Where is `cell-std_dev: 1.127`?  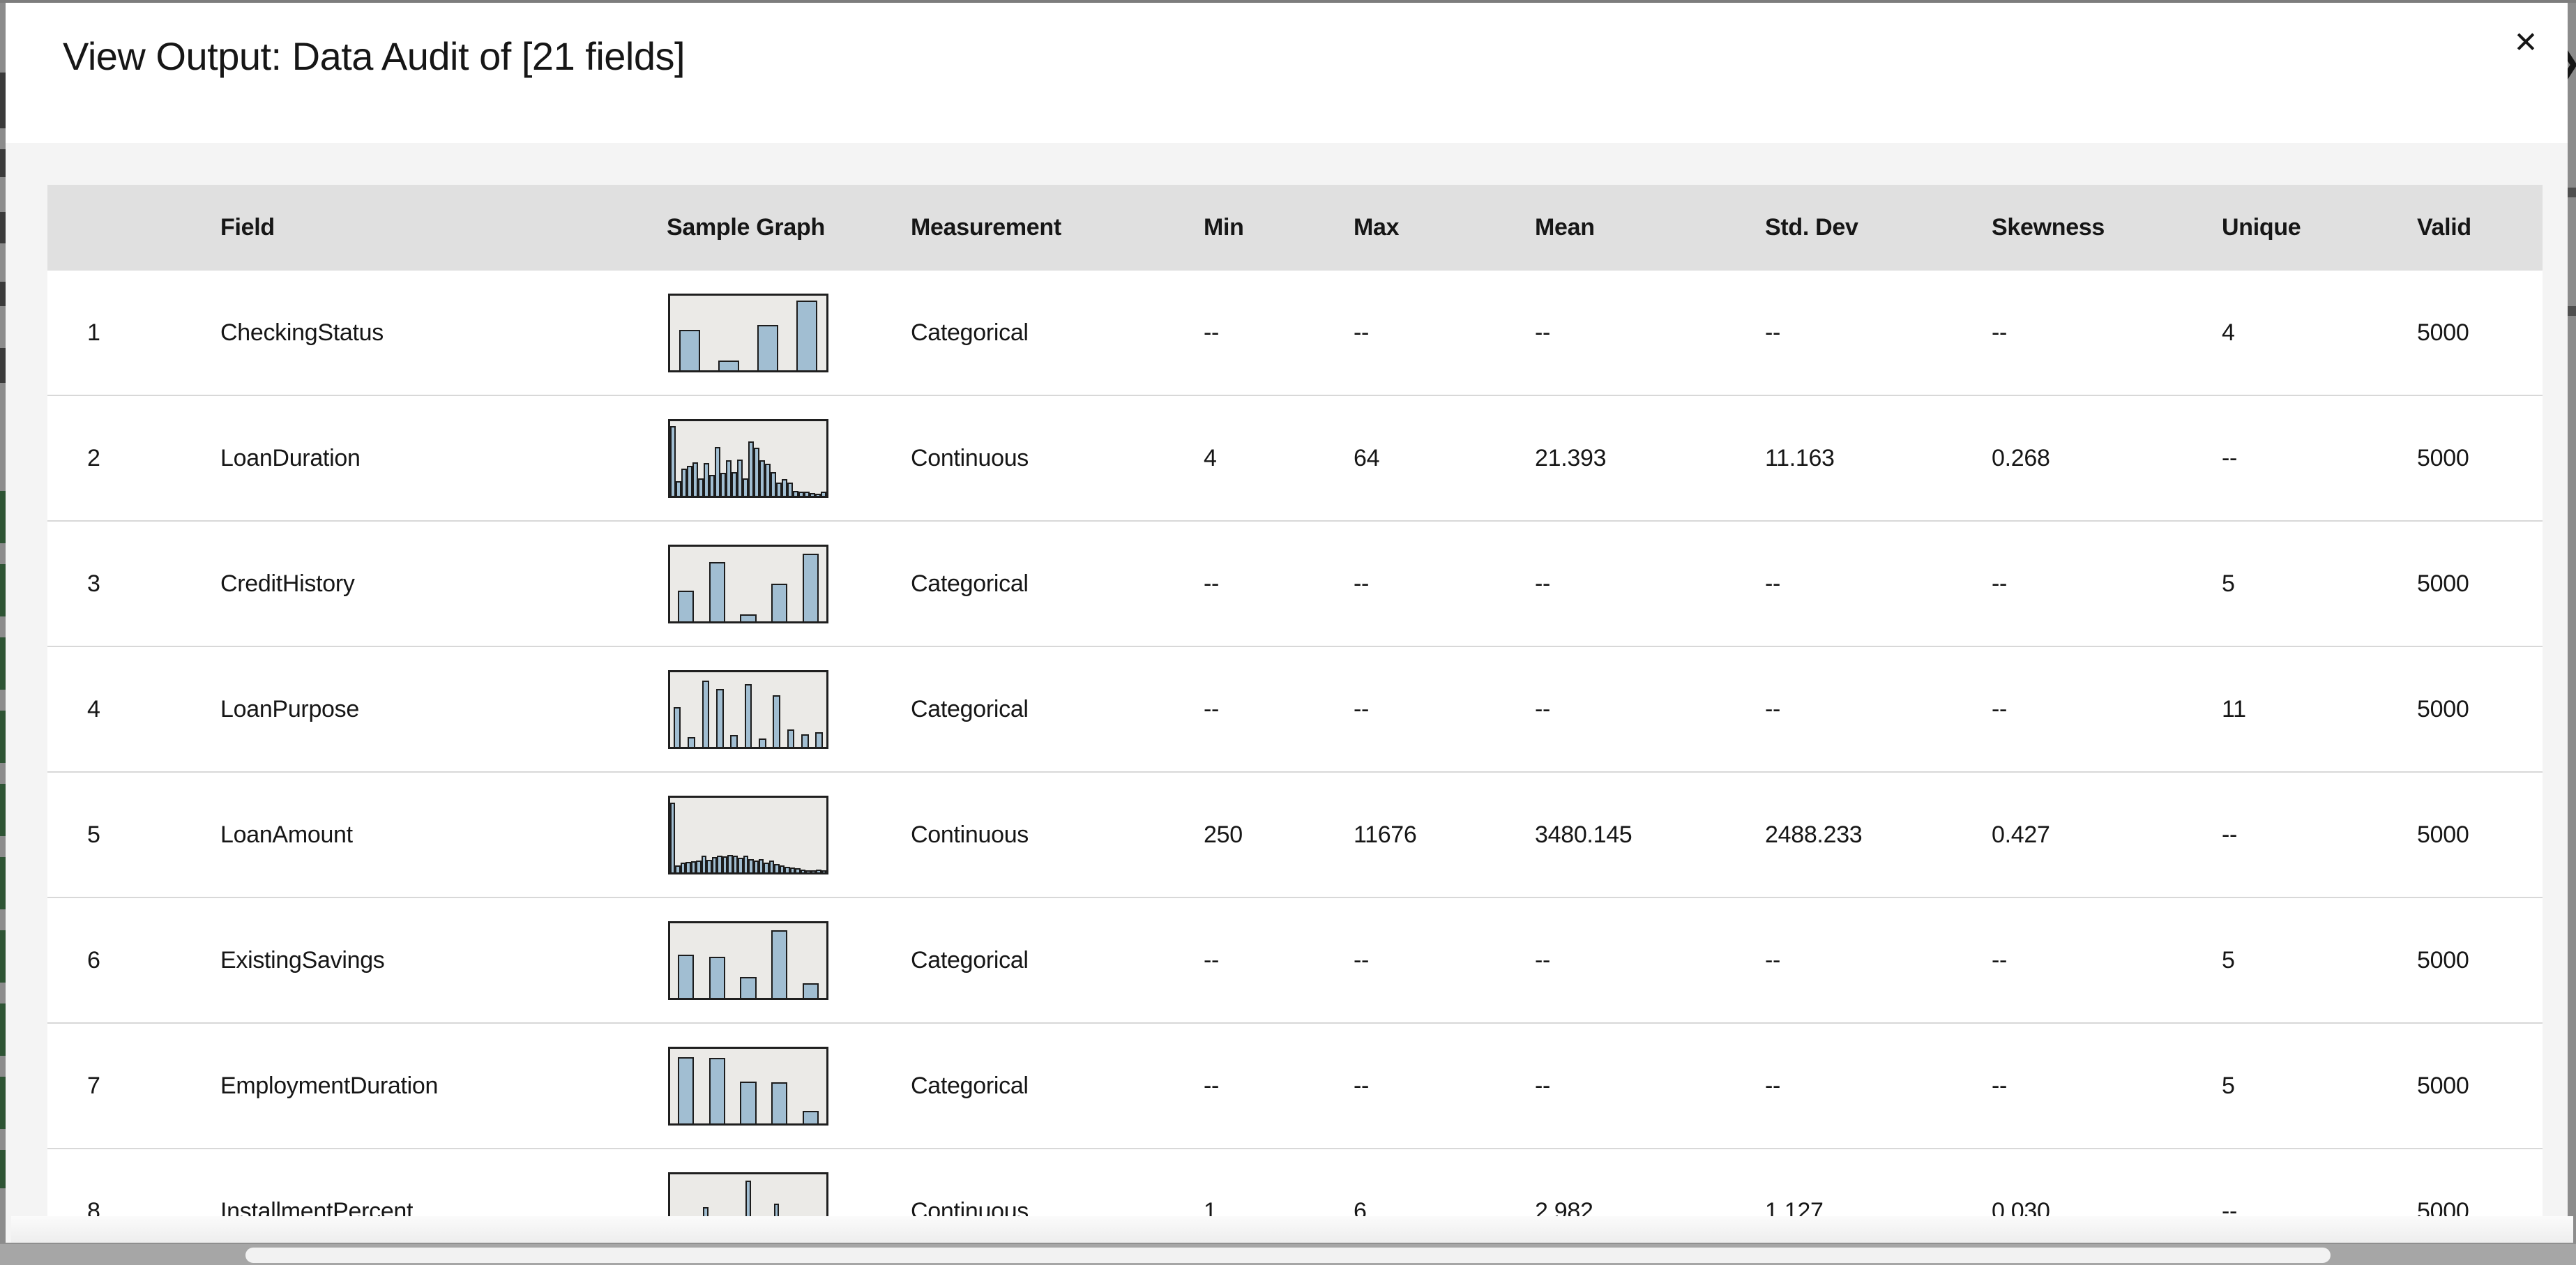 cell-std_dev: 1.127 is located at coordinates (1794, 1207).